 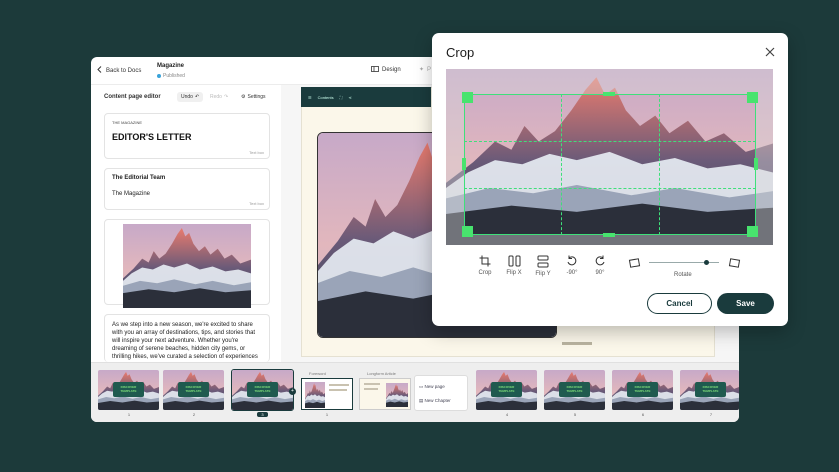 I want to click on new-page-label: New page, so click(x=434, y=386).